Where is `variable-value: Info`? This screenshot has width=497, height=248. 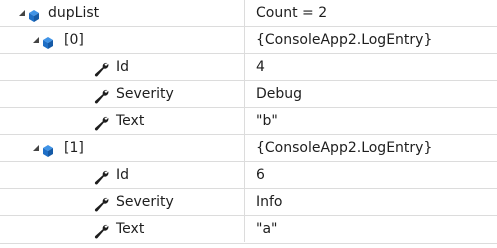 variable-value: Info is located at coordinates (269, 202).